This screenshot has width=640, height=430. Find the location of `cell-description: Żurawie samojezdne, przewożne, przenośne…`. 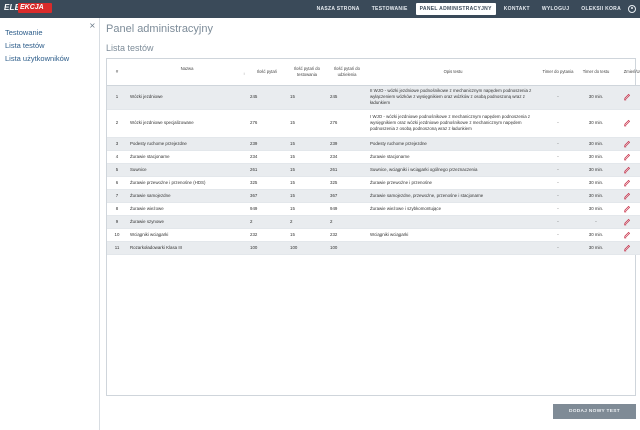

cell-description: Żurawie samojezdne, przewożne, przenośne… is located at coordinates (453, 196).